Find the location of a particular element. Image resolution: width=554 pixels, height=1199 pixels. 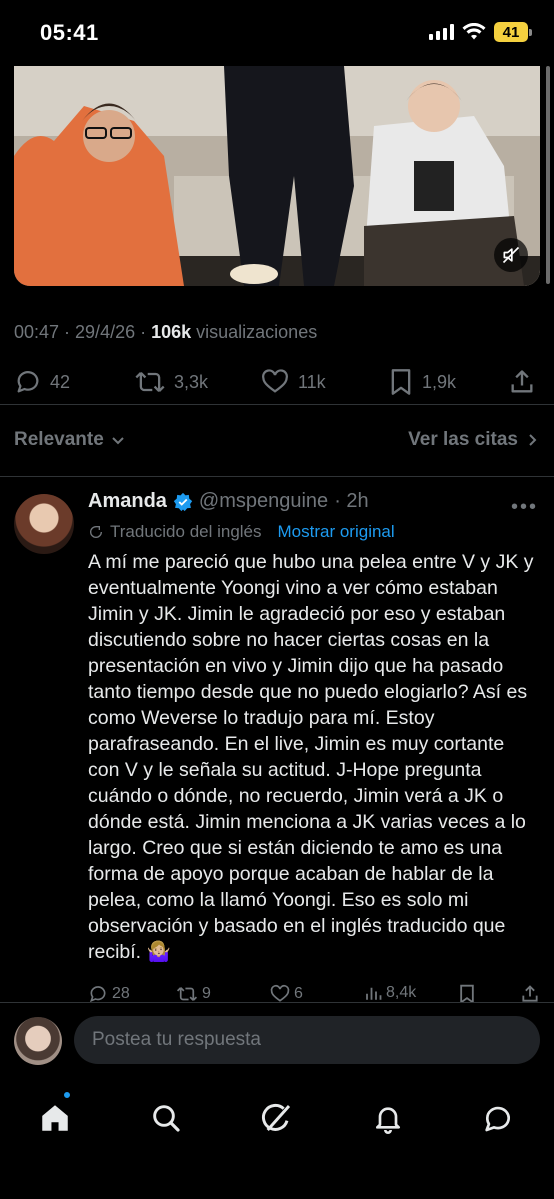

bookmark-button: 1,9k is located at coordinates (422, 382).